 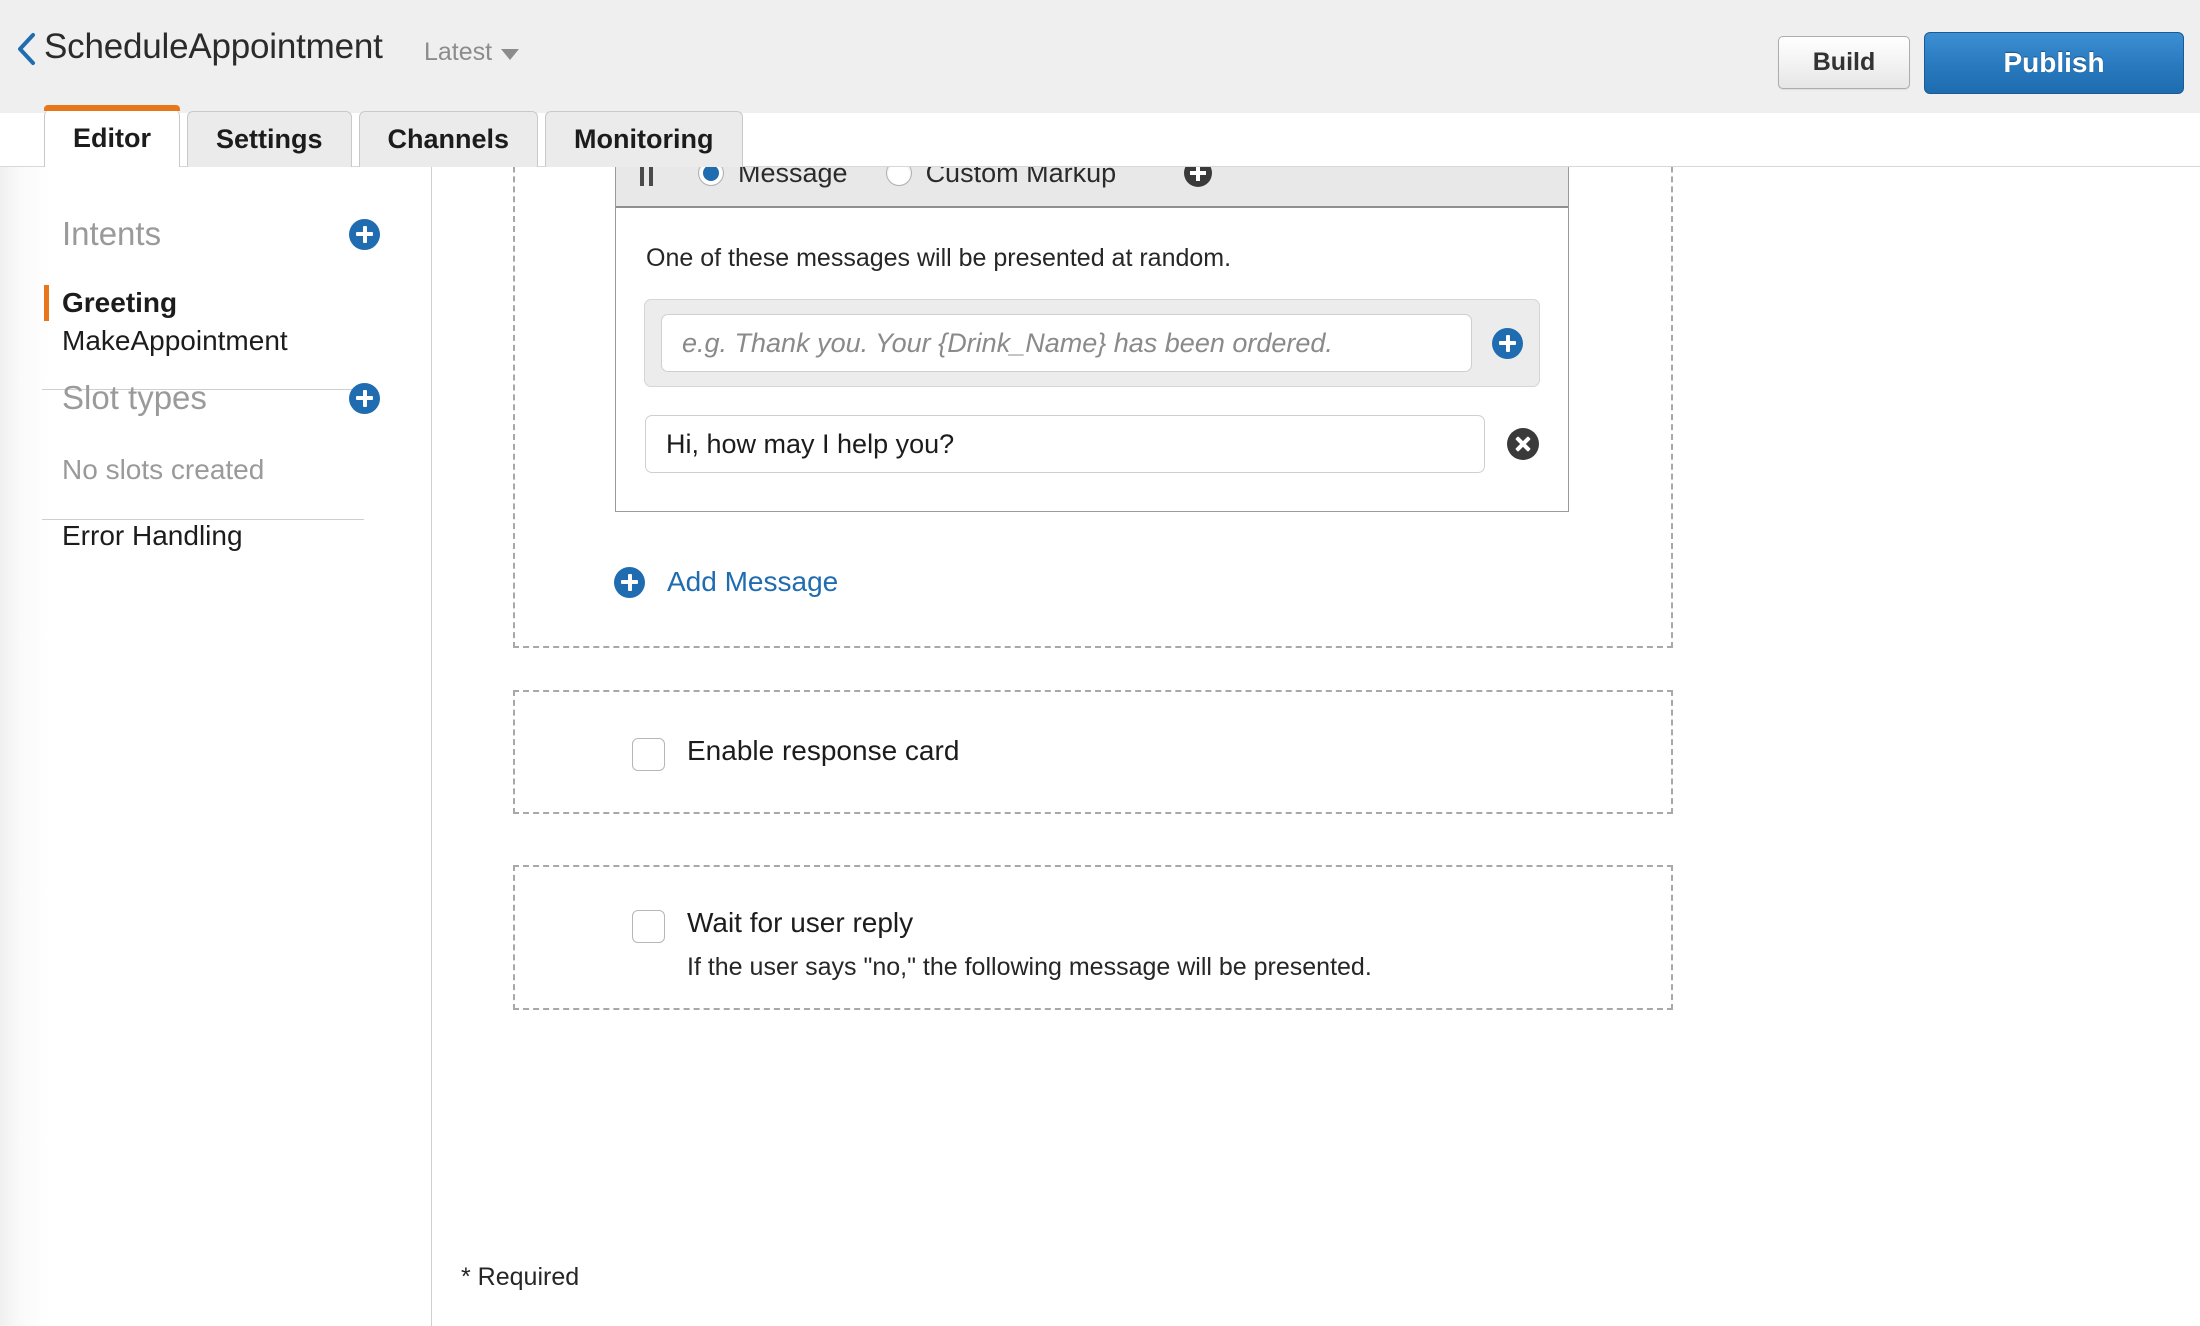 I want to click on page-title: ScheduleAppointment, so click(x=213, y=46).